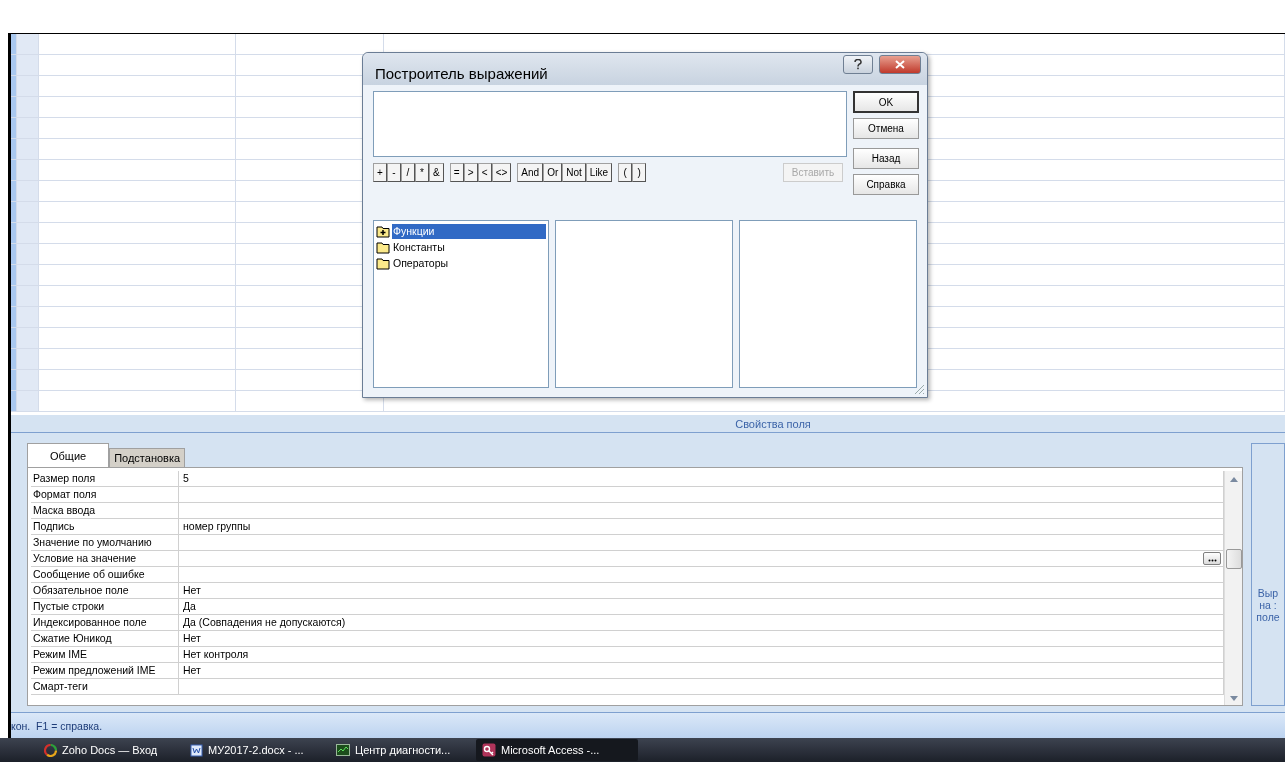 The image size is (1285, 762). I want to click on property-label: Сообщение об ошибке, so click(105, 574).